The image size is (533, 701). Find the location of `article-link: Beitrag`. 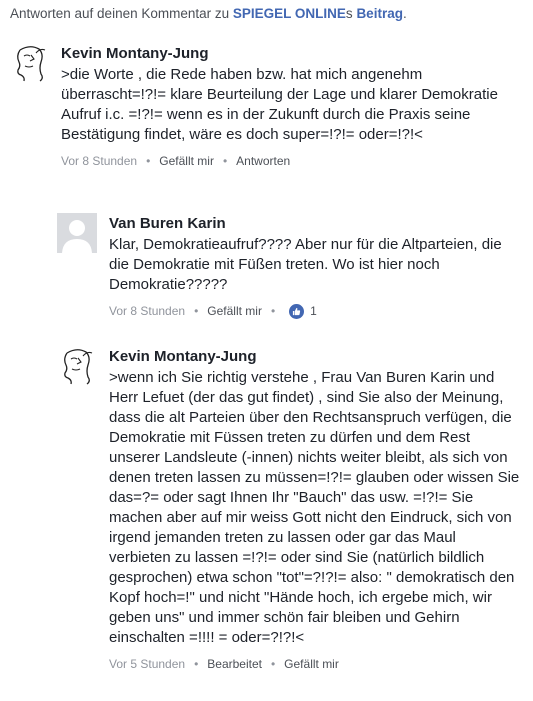

article-link: Beitrag is located at coordinates (379, 13).